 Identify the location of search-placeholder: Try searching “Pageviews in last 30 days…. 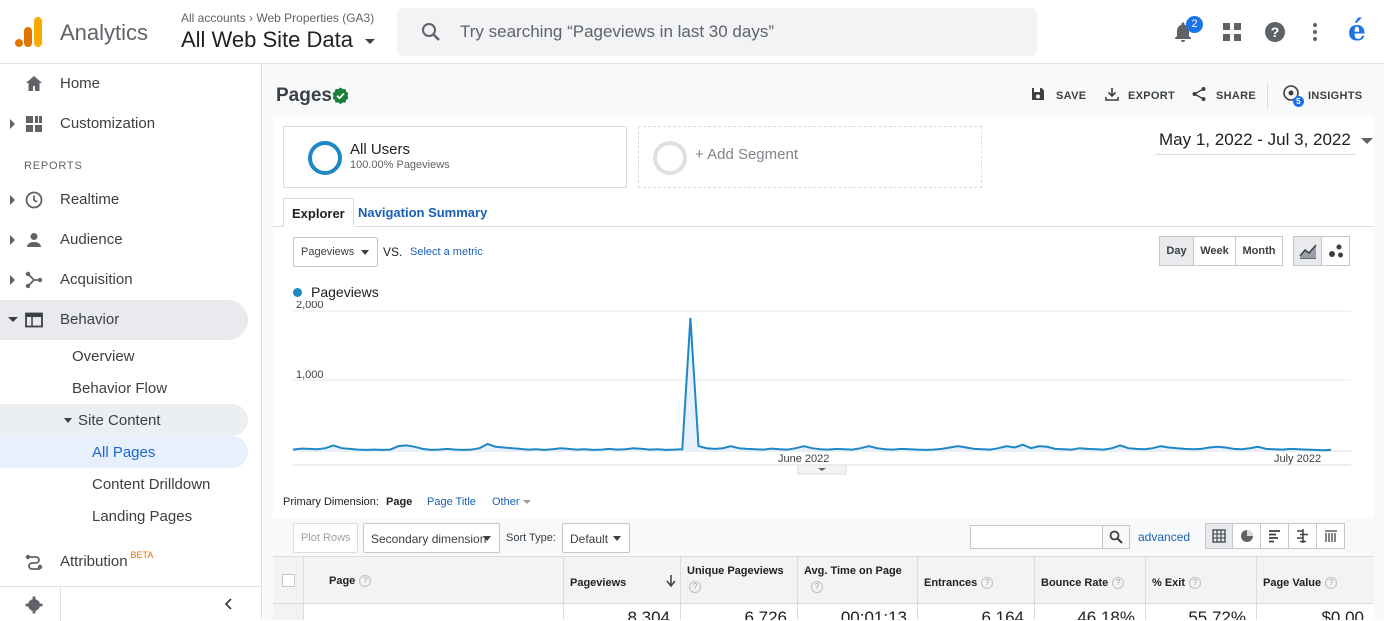
(617, 31).